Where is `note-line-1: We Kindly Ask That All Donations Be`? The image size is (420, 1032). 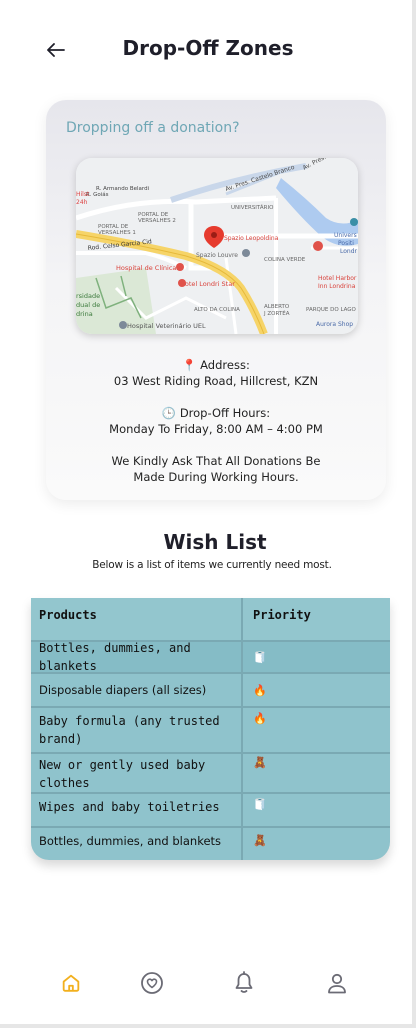
note-line-1: We Kindly Ask That All Donations Be is located at coordinates (216, 461).